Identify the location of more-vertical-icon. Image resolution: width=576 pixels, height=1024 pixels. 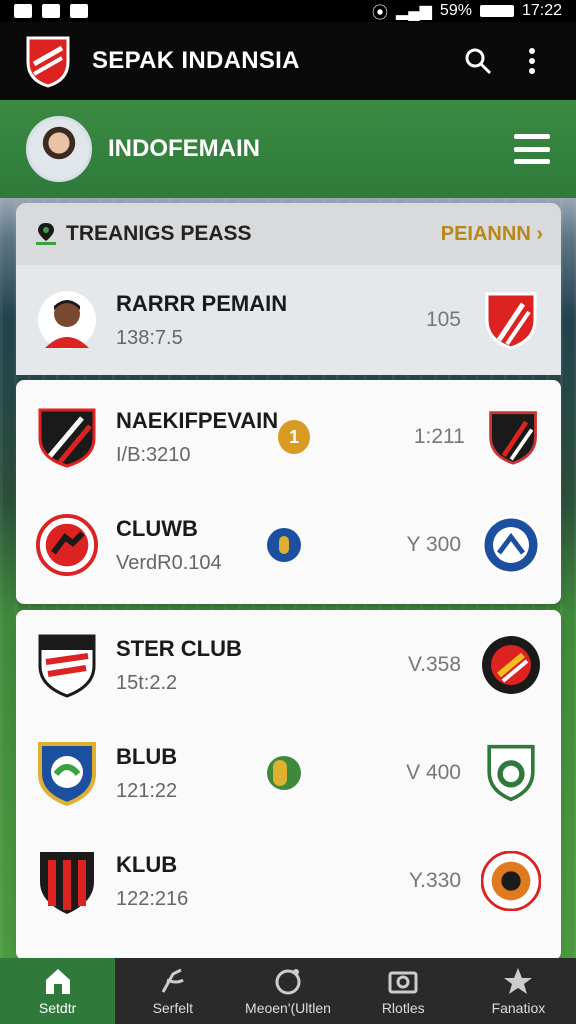
(532, 61).